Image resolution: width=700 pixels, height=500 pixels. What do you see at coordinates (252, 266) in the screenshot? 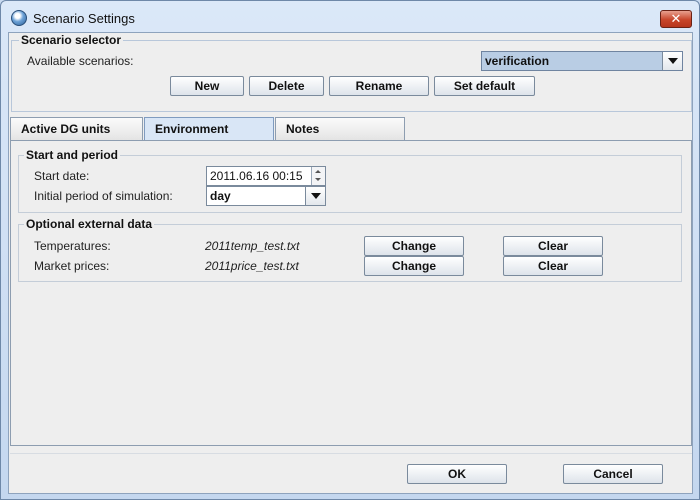
I see `market-prices-file-name: 2011price_test.txt` at bounding box center [252, 266].